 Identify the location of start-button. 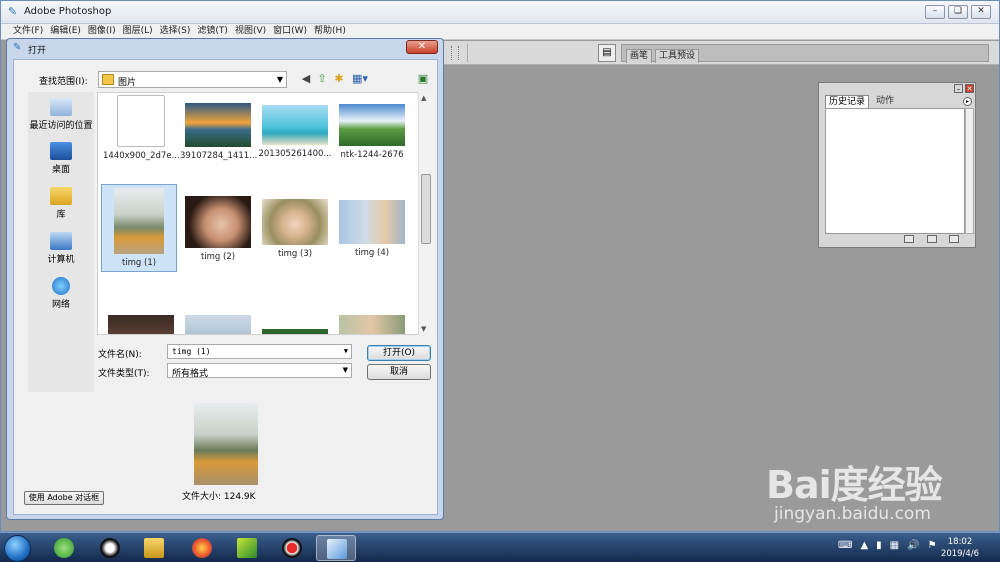
(17, 548).